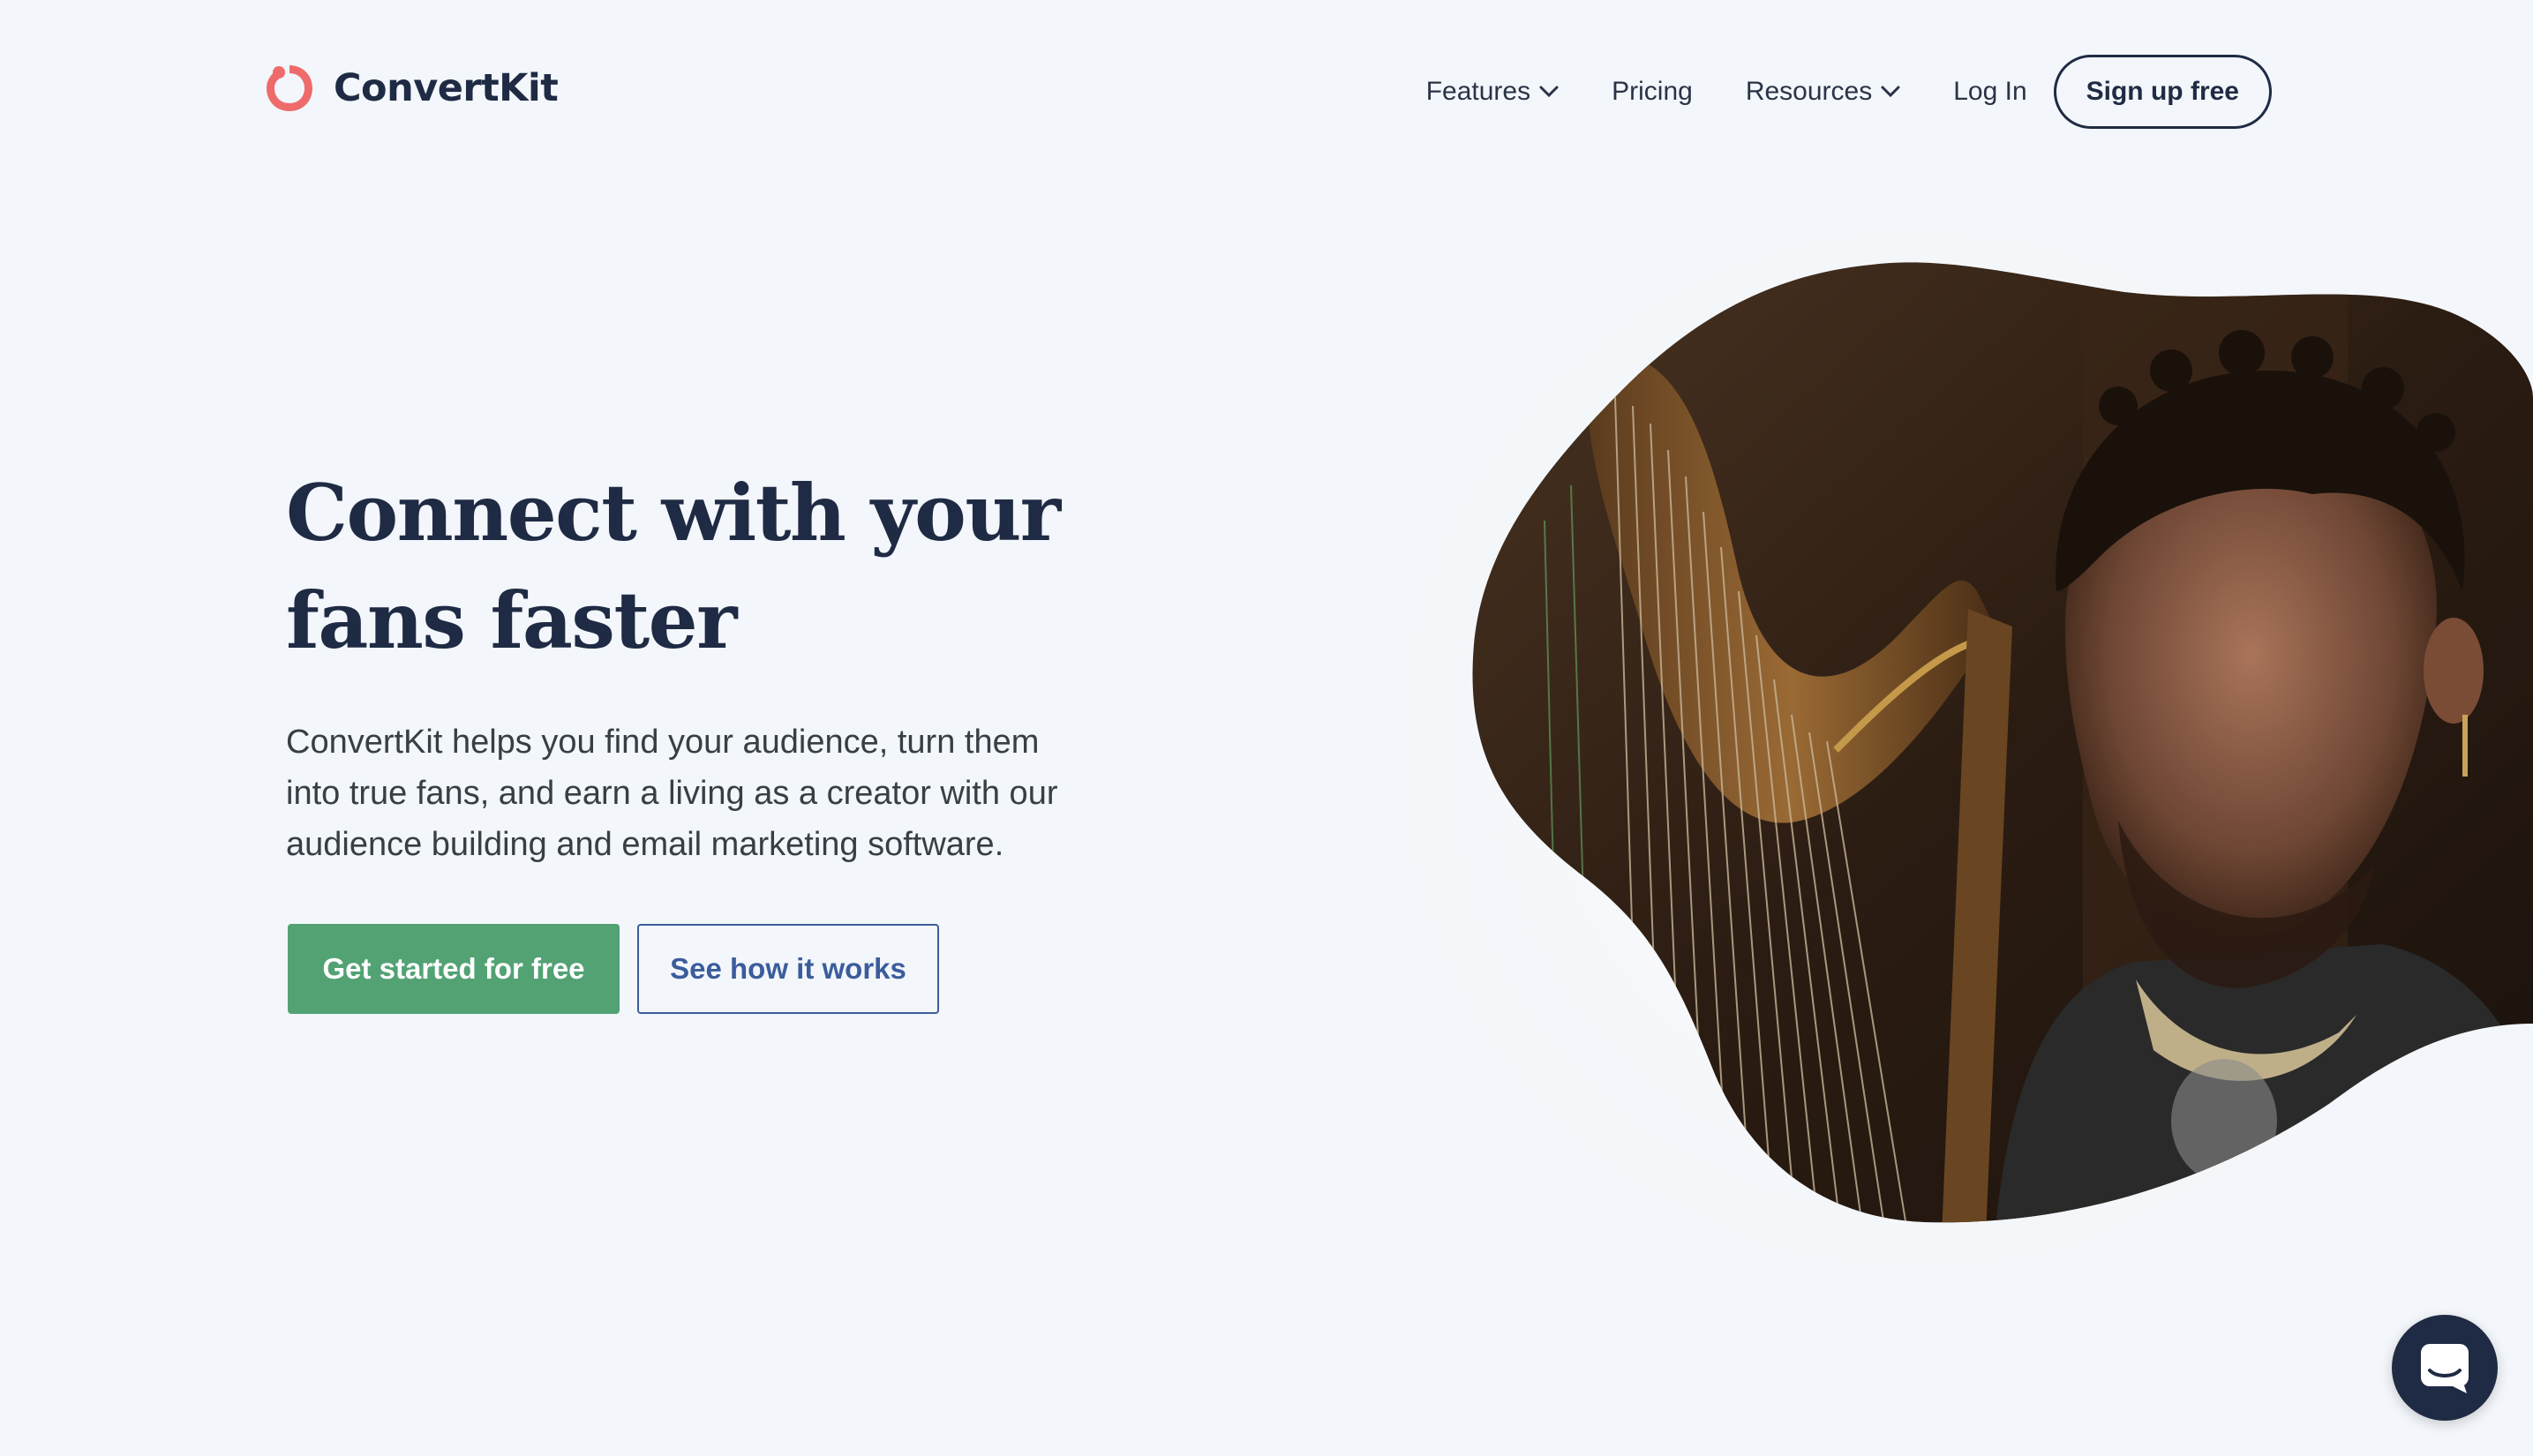 This screenshot has height=1456, width=2533. I want to click on nav-login: Log In, so click(1990, 92).